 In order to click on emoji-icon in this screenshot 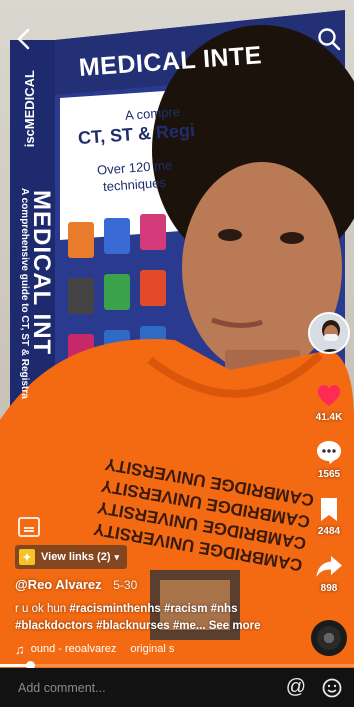, I will do `click(332, 688)`.